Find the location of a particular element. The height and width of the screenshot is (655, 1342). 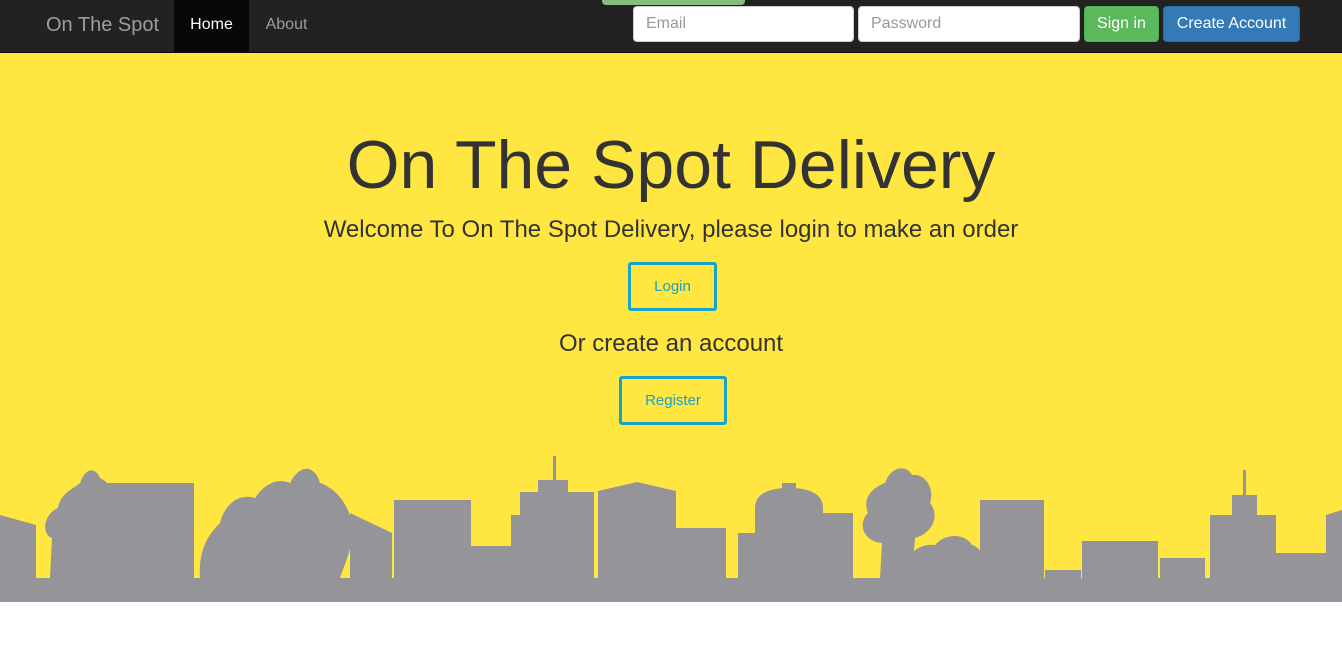

signin-button: Sign in is located at coordinates (1121, 24).